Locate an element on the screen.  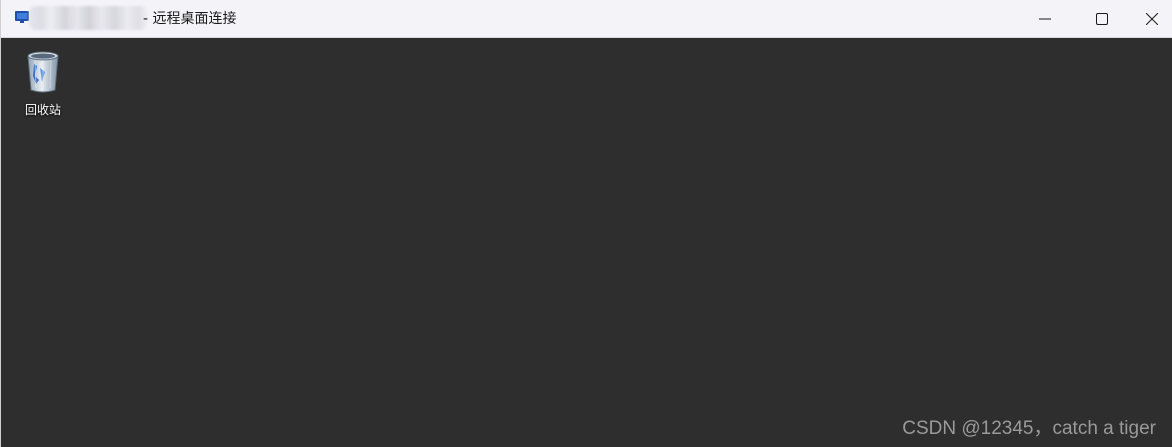
minimize-button is located at coordinates (1045, 18).